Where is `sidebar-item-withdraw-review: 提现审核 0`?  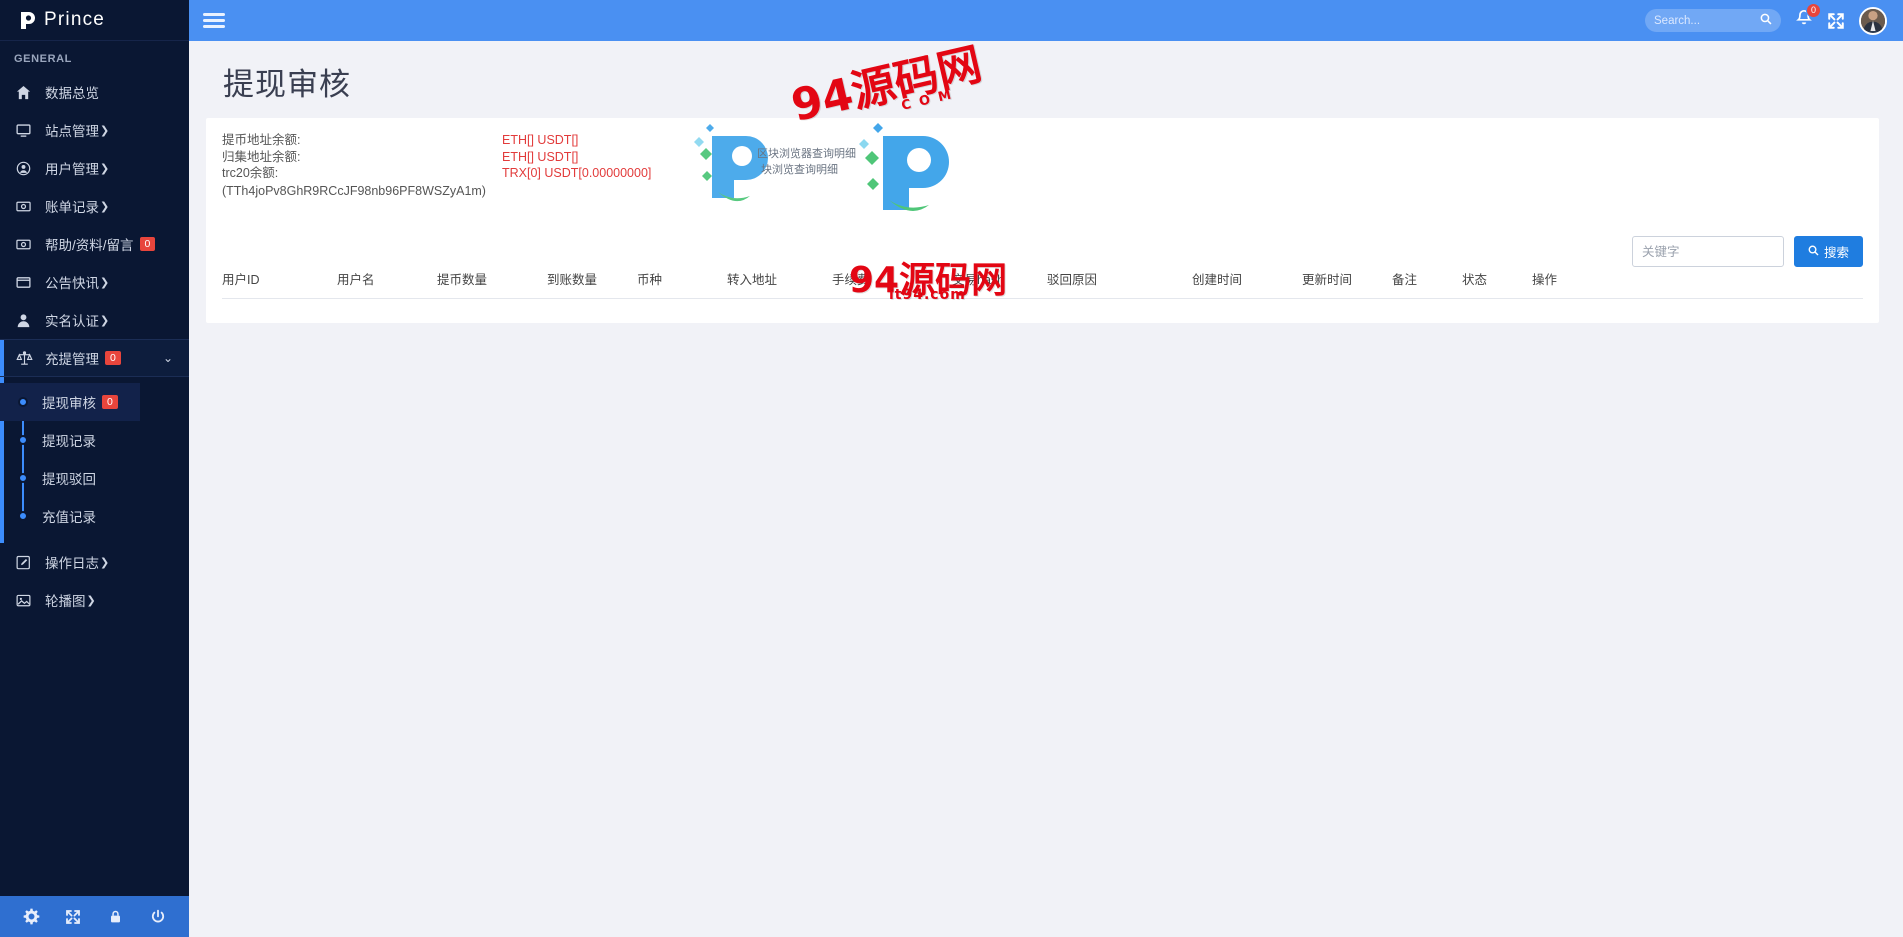 sidebar-item-withdraw-review: 提现审核 0 is located at coordinates (70, 402).